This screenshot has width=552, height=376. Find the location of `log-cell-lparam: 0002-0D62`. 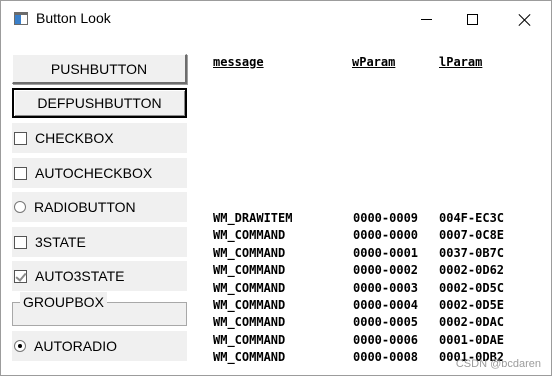

log-cell-lparam: 0002-0D62 is located at coordinates (472, 270).